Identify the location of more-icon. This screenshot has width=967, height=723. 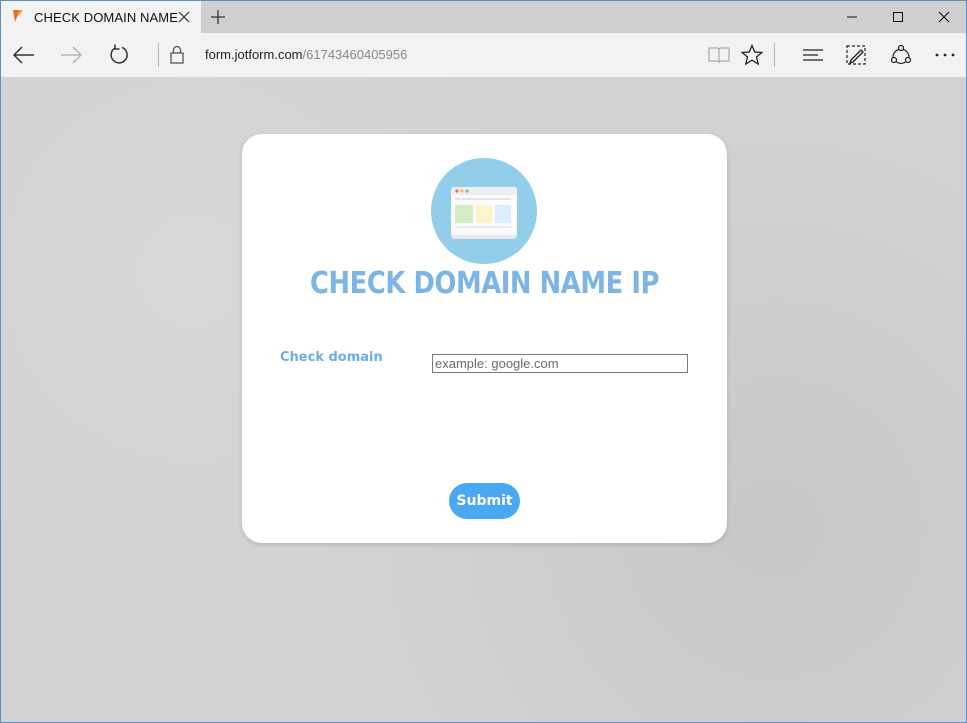
(945, 55).